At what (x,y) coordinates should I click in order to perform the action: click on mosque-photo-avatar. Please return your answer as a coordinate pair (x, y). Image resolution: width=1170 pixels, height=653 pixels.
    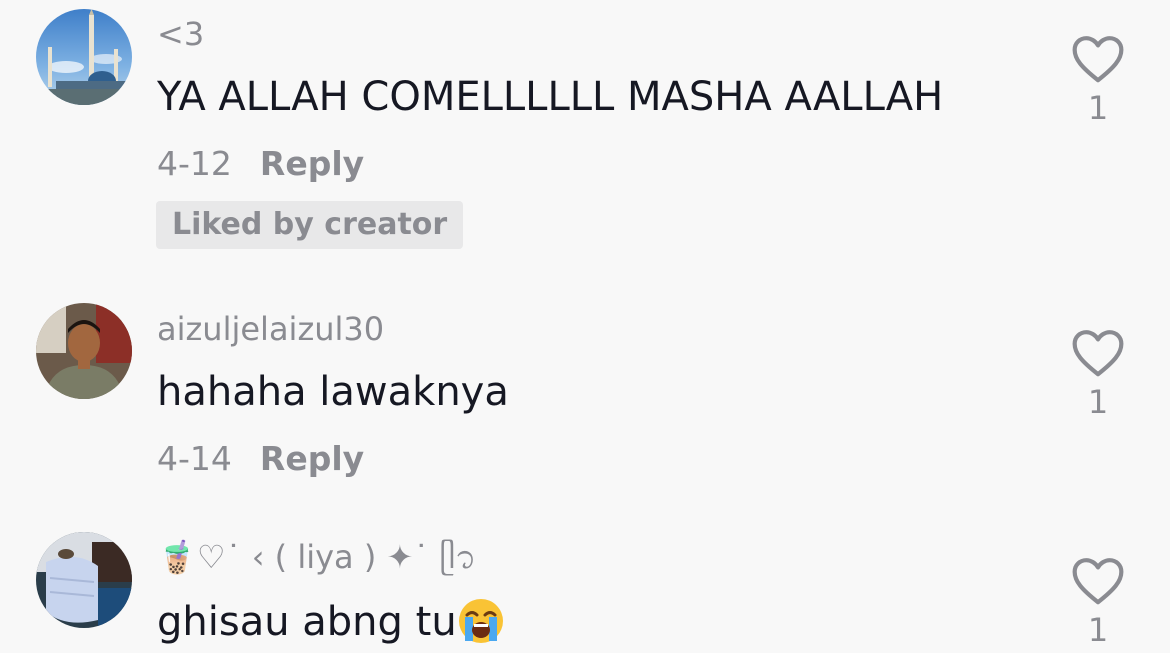
    Looking at the image, I should click on (84, 57).